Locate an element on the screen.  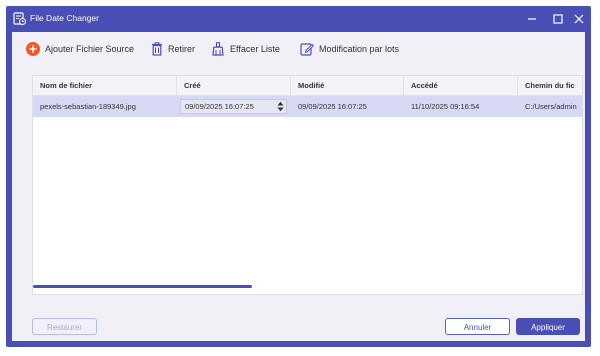
cell-modified: 09/09/2025 16:07:25 is located at coordinates (332, 106).